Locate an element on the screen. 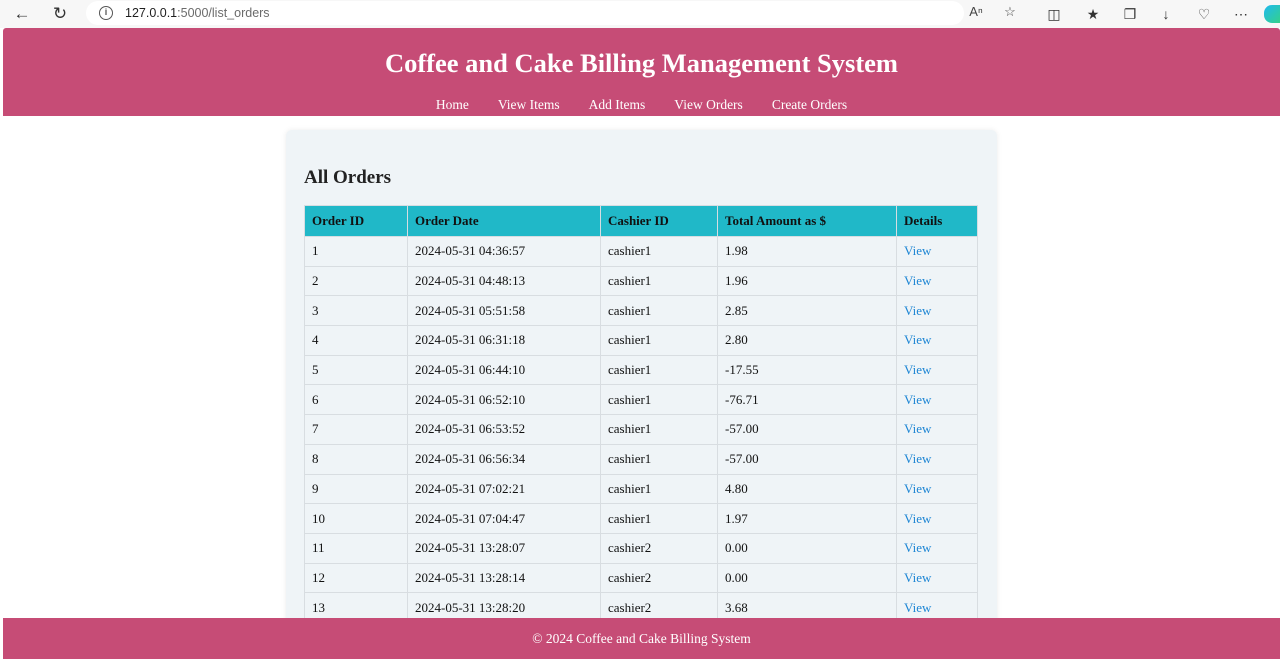 The height and width of the screenshot is (659, 1280). column-header-total-amount: Total Amount as $ is located at coordinates (807, 221).